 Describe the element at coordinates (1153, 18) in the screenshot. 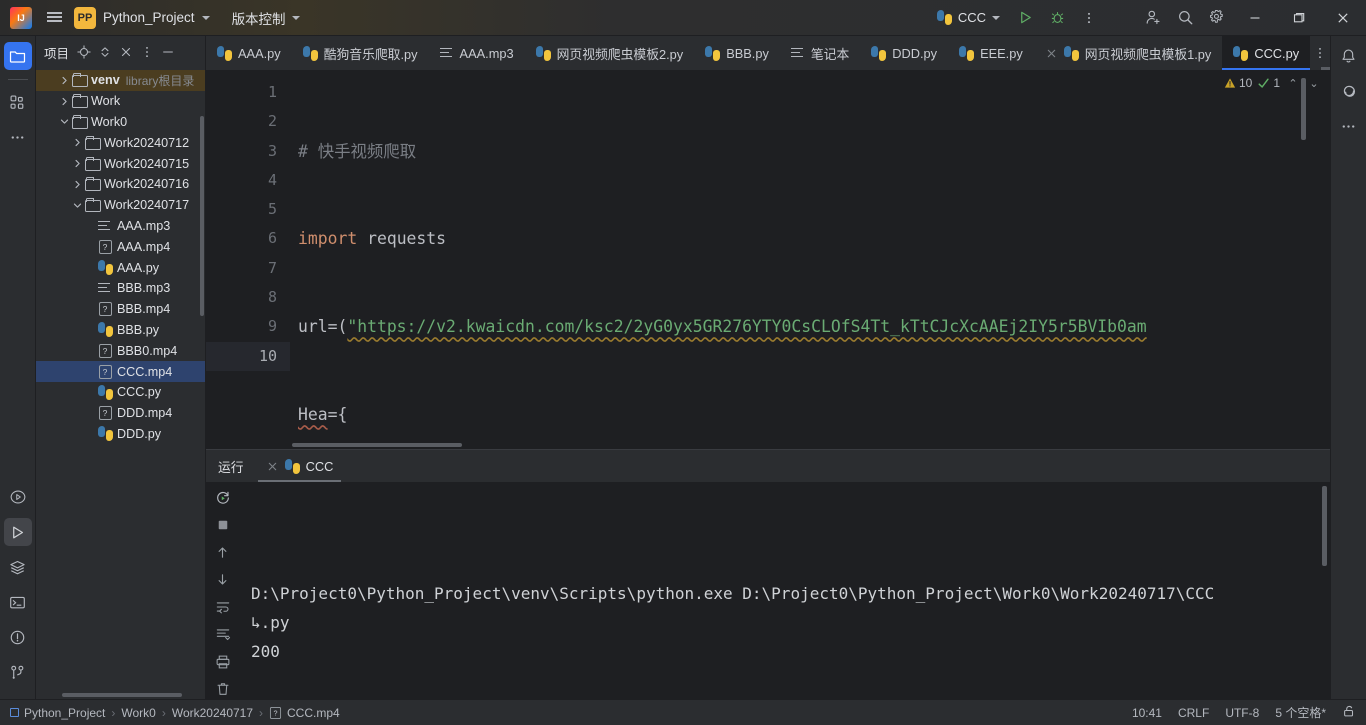

I see `add-user-button` at that location.